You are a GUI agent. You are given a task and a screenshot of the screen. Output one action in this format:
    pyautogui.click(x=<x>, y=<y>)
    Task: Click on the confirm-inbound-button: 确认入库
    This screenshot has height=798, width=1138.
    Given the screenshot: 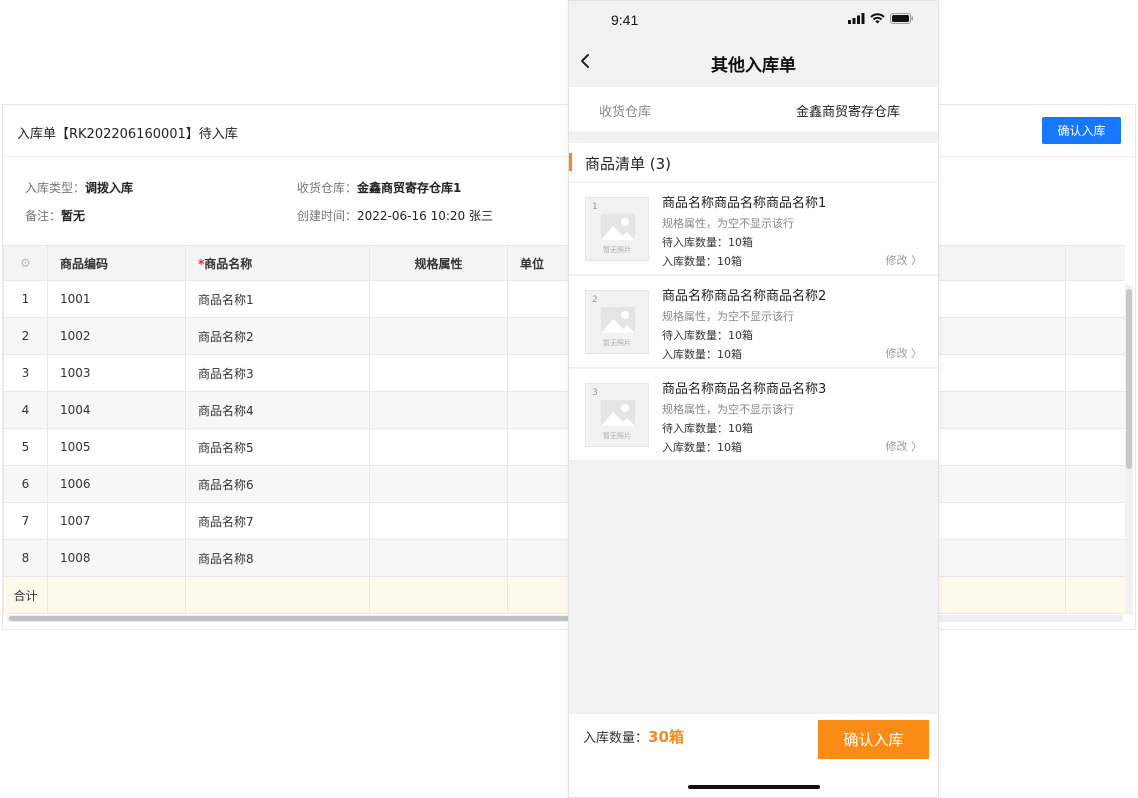 What is the action you would take?
    pyautogui.click(x=1081, y=130)
    